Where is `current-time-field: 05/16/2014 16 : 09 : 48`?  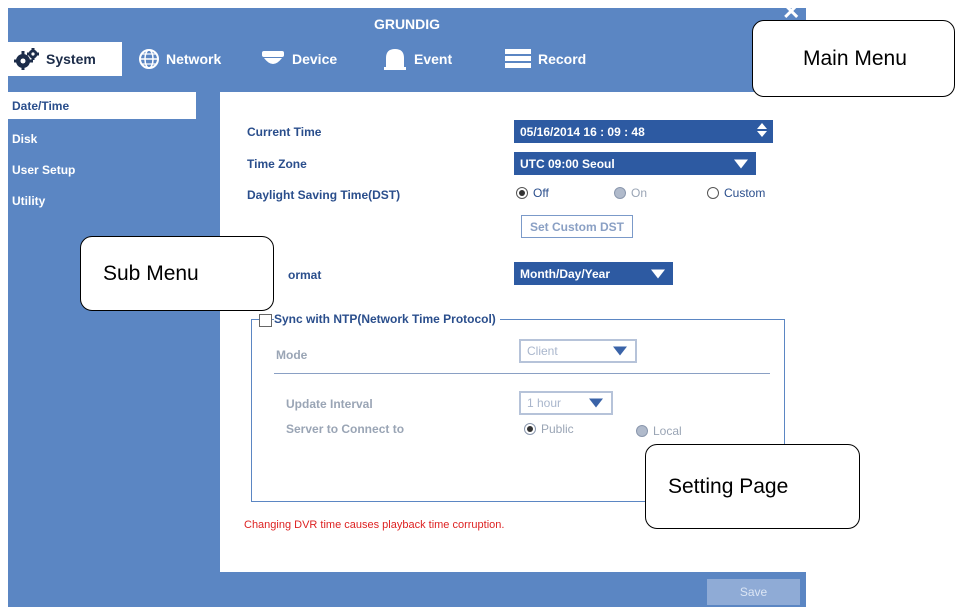 current-time-field: 05/16/2014 16 : 09 : 48 is located at coordinates (643, 131).